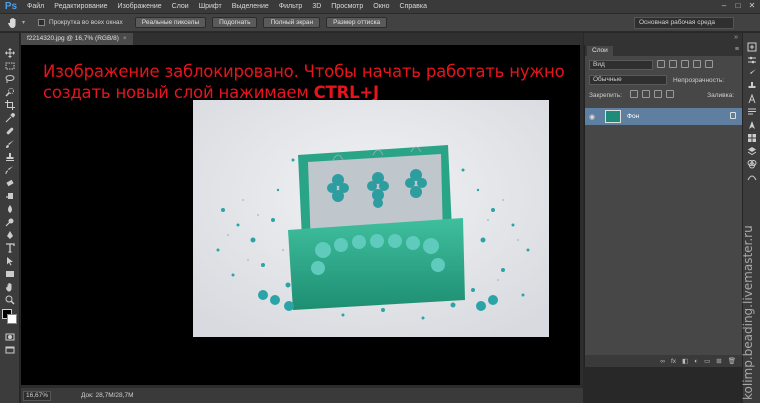 This screenshot has height=403, width=760. Describe the element at coordinates (673, 361) in the screenshot. I see `layer-style-icon: fx` at that location.